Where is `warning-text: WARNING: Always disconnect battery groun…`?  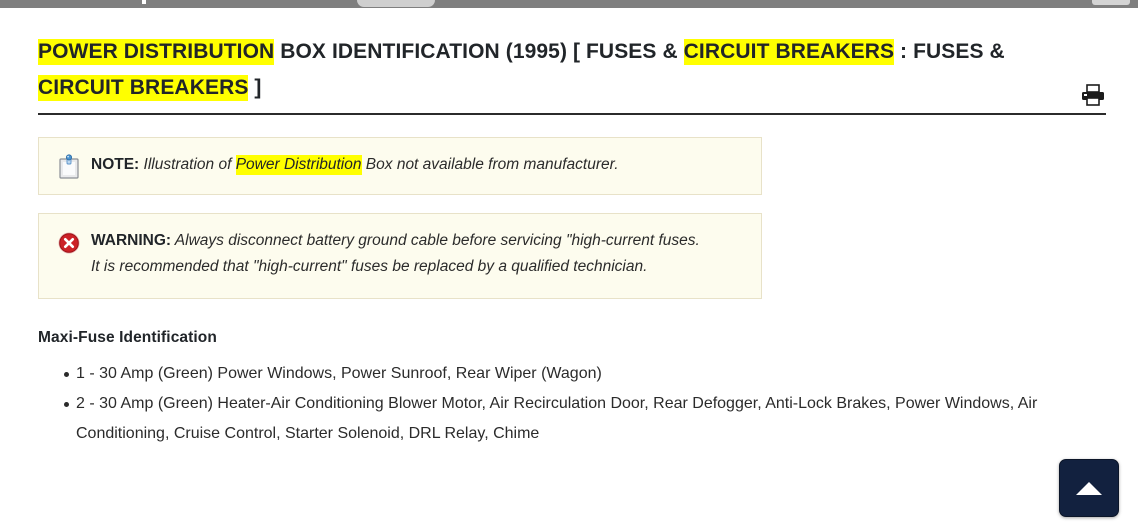 warning-text: WARNING: Always disconnect battery groun… is located at coordinates (401, 254).